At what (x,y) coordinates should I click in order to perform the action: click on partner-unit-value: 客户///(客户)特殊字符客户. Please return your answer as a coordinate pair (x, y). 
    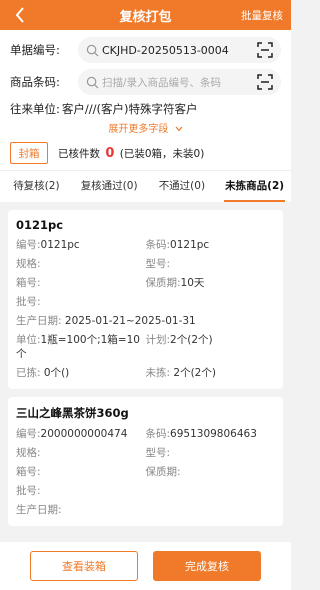
    Looking at the image, I should click on (129, 109).